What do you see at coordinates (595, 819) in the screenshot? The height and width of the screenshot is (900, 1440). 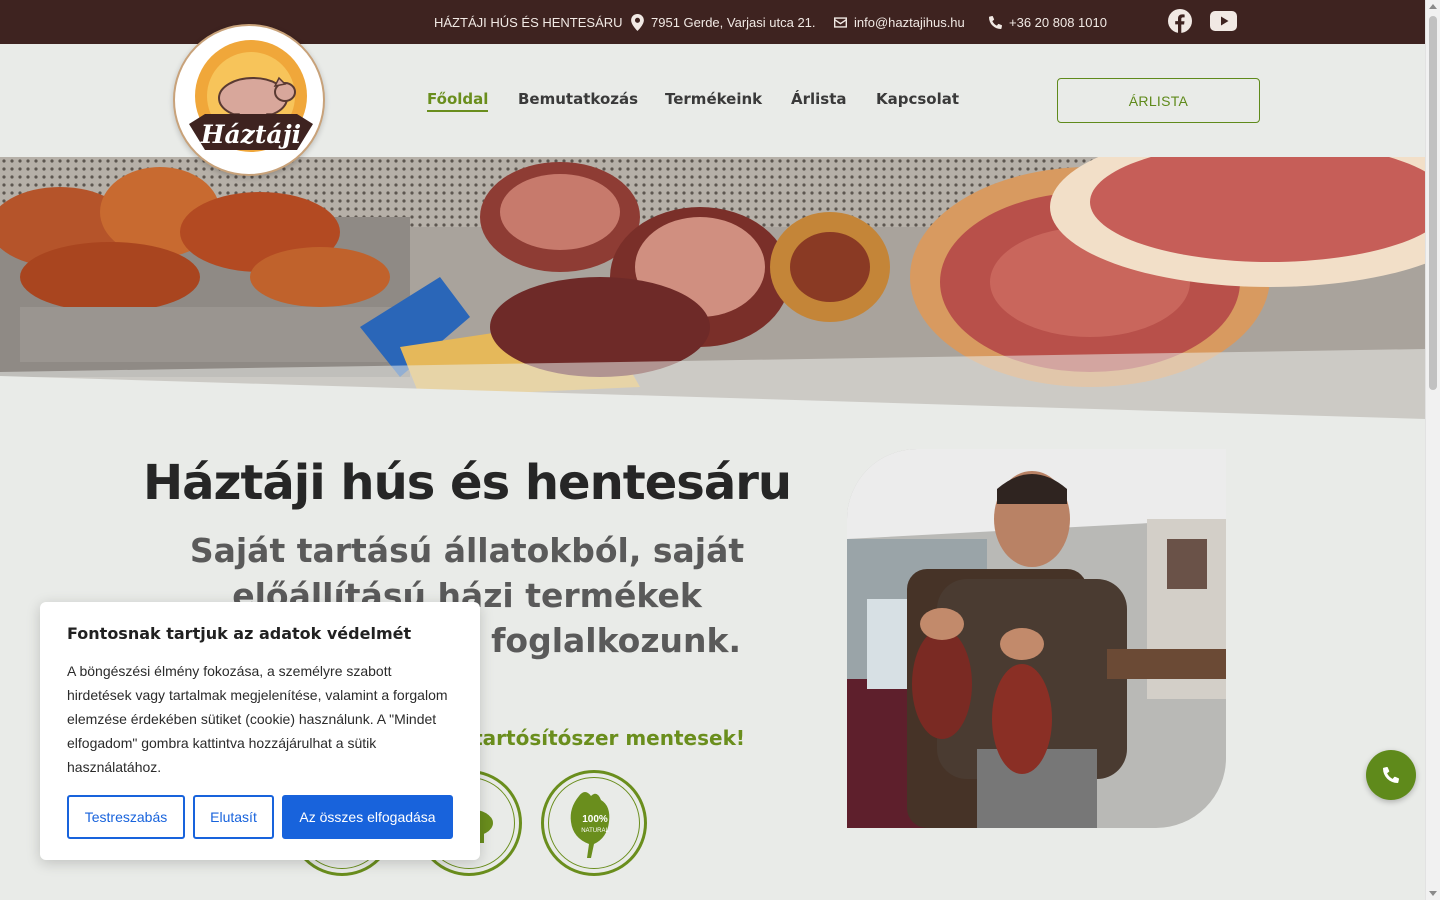 I see `badge-label: 100%` at bounding box center [595, 819].